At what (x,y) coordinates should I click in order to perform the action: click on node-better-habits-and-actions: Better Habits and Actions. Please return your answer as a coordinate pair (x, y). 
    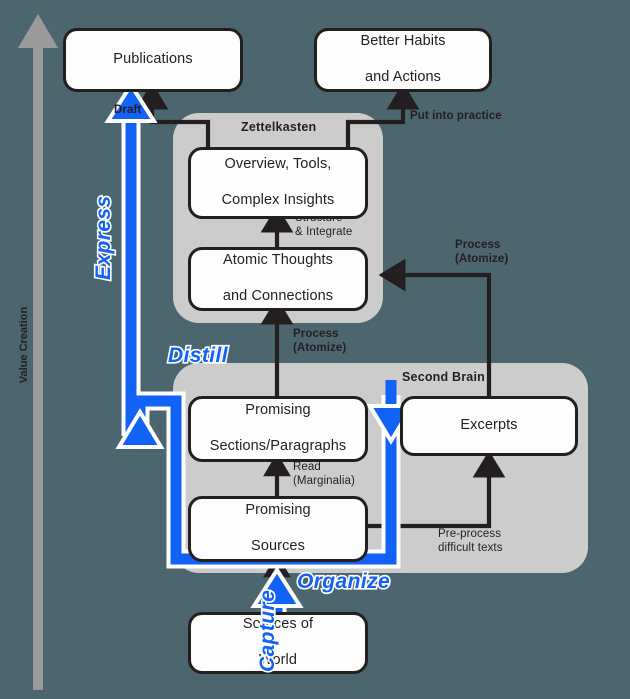
    Looking at the image, I should click on (403, 60).